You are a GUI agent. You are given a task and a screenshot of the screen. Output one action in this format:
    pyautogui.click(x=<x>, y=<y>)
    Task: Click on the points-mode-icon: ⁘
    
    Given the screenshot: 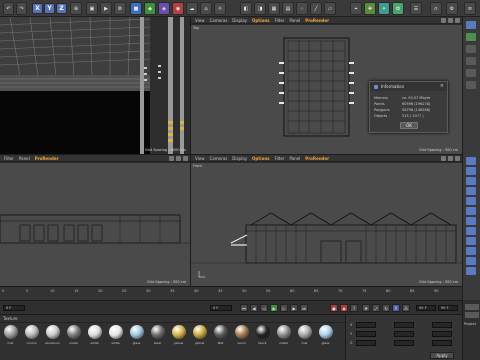 What is the action you would take?
    pyautogui.click(x=302, y=8)
    